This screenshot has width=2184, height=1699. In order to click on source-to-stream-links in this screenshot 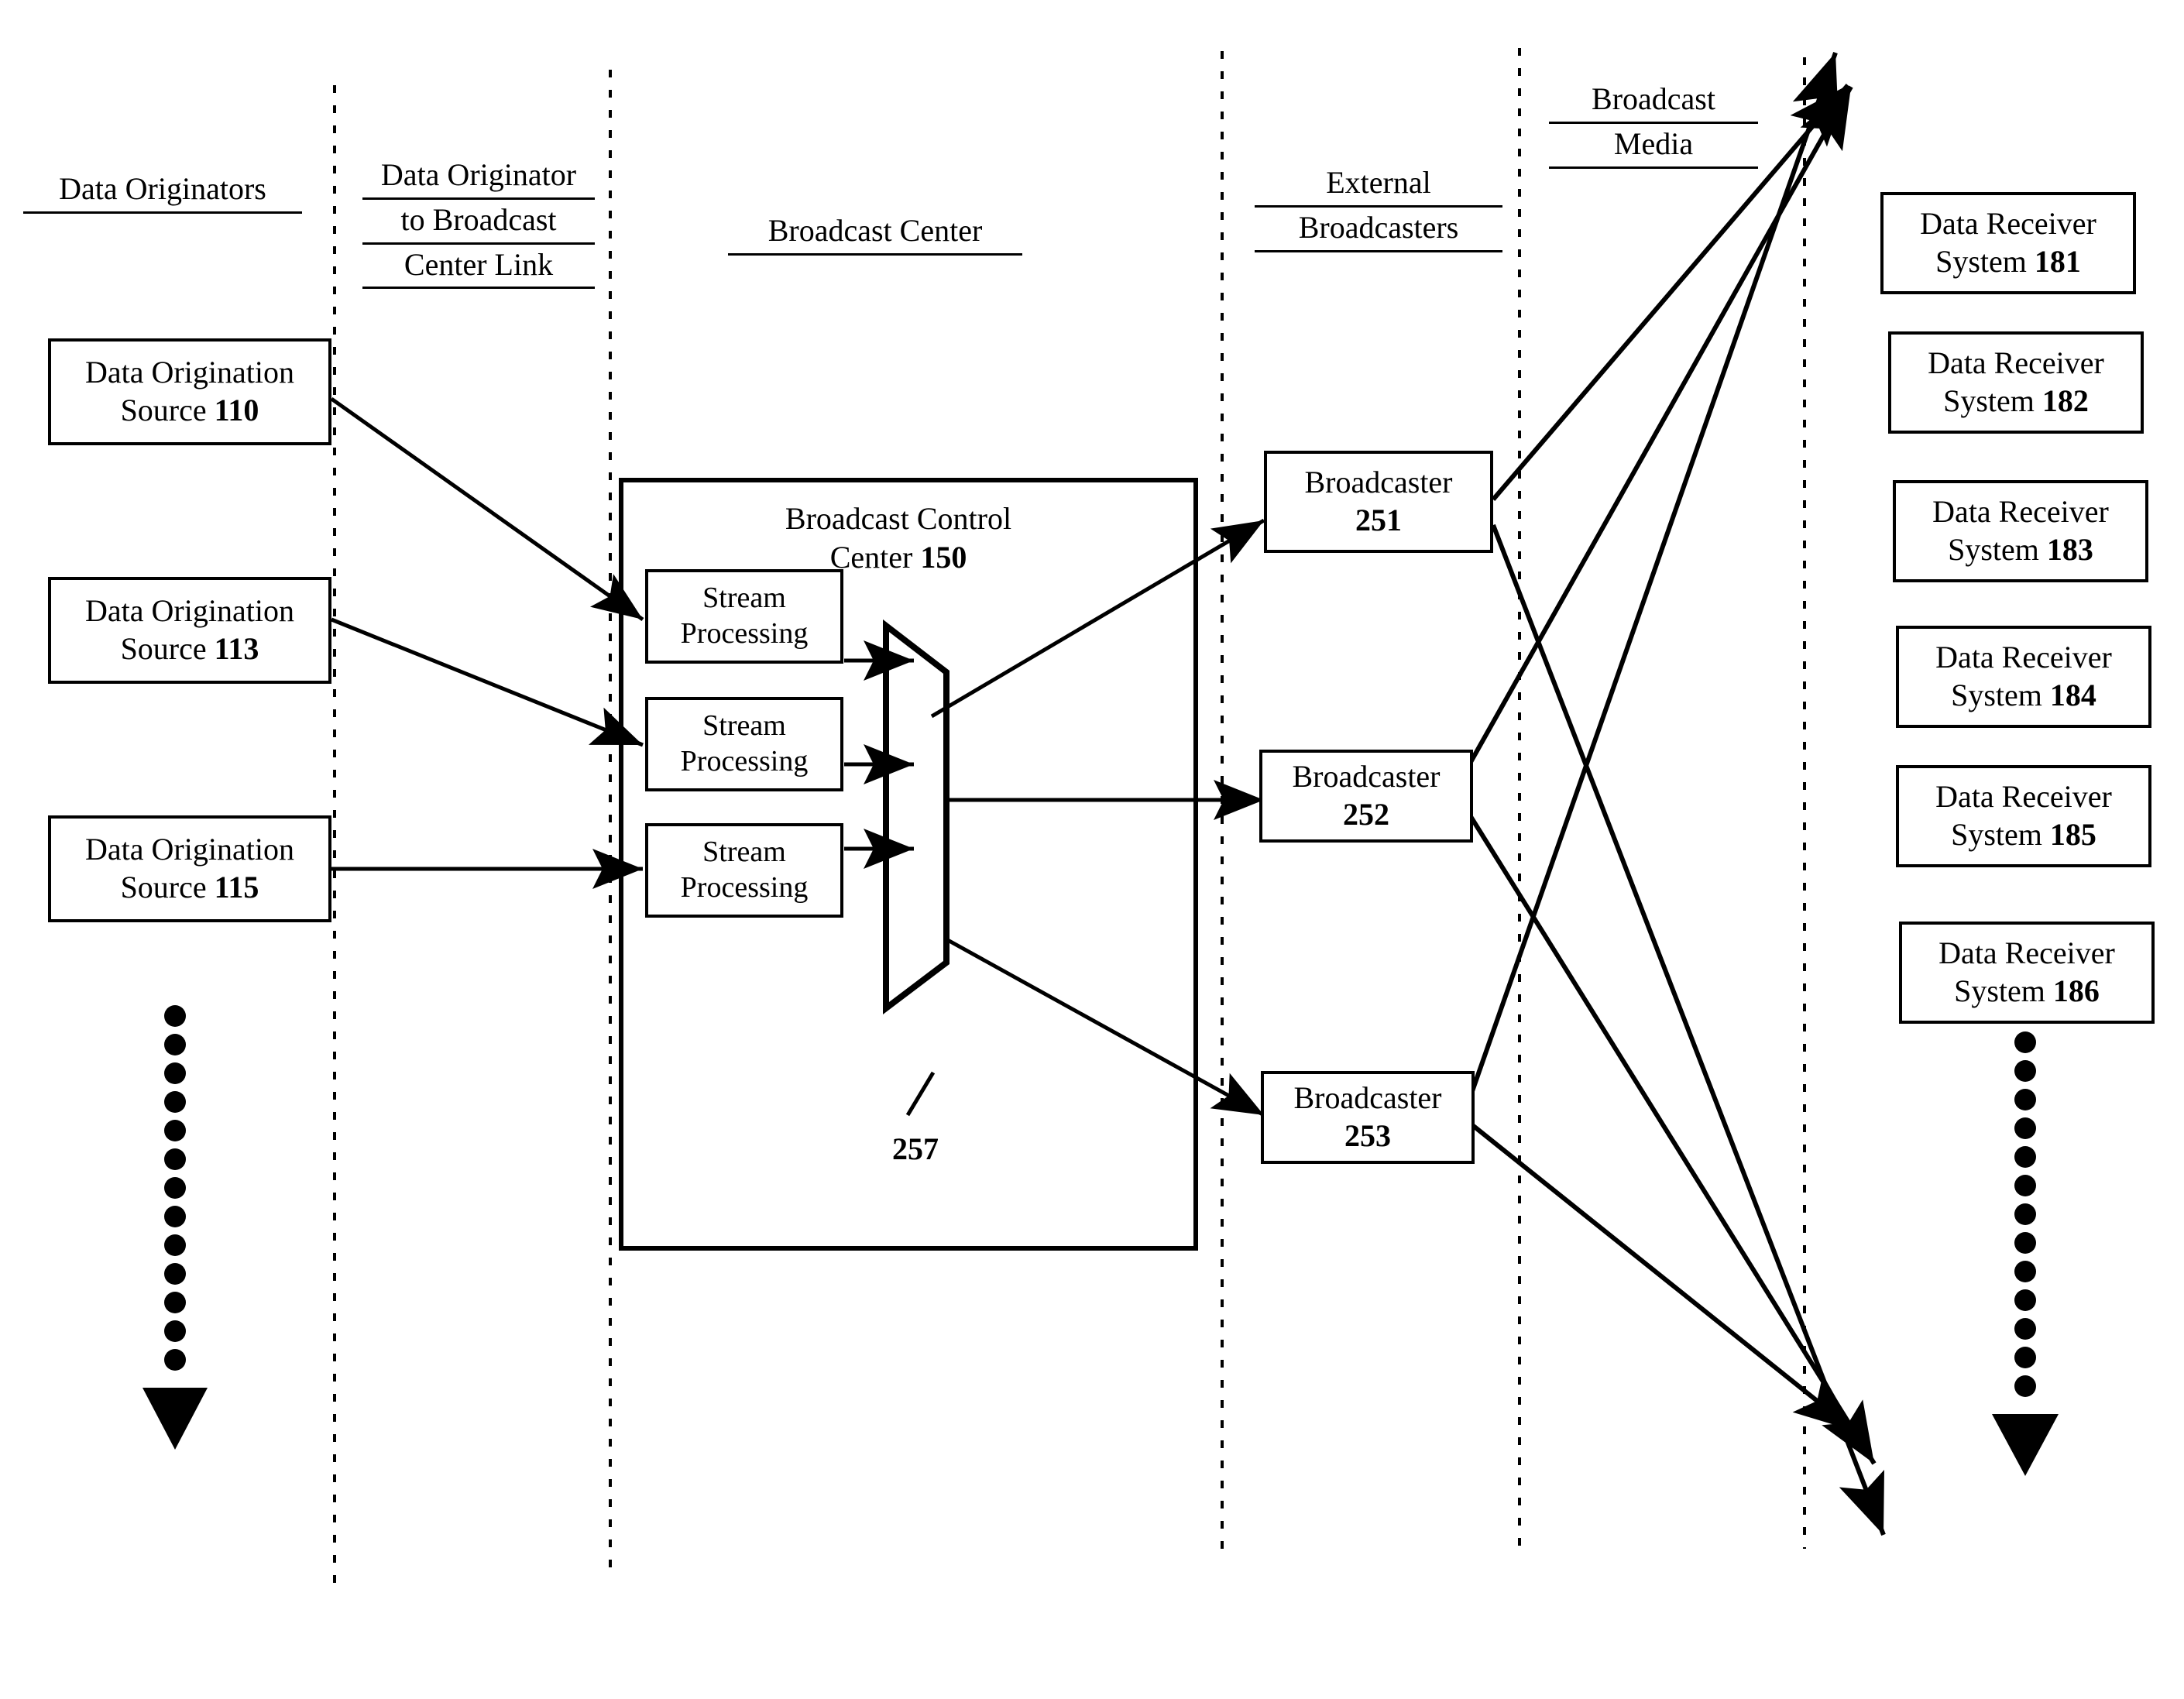, I will do `click(487, 643)`.